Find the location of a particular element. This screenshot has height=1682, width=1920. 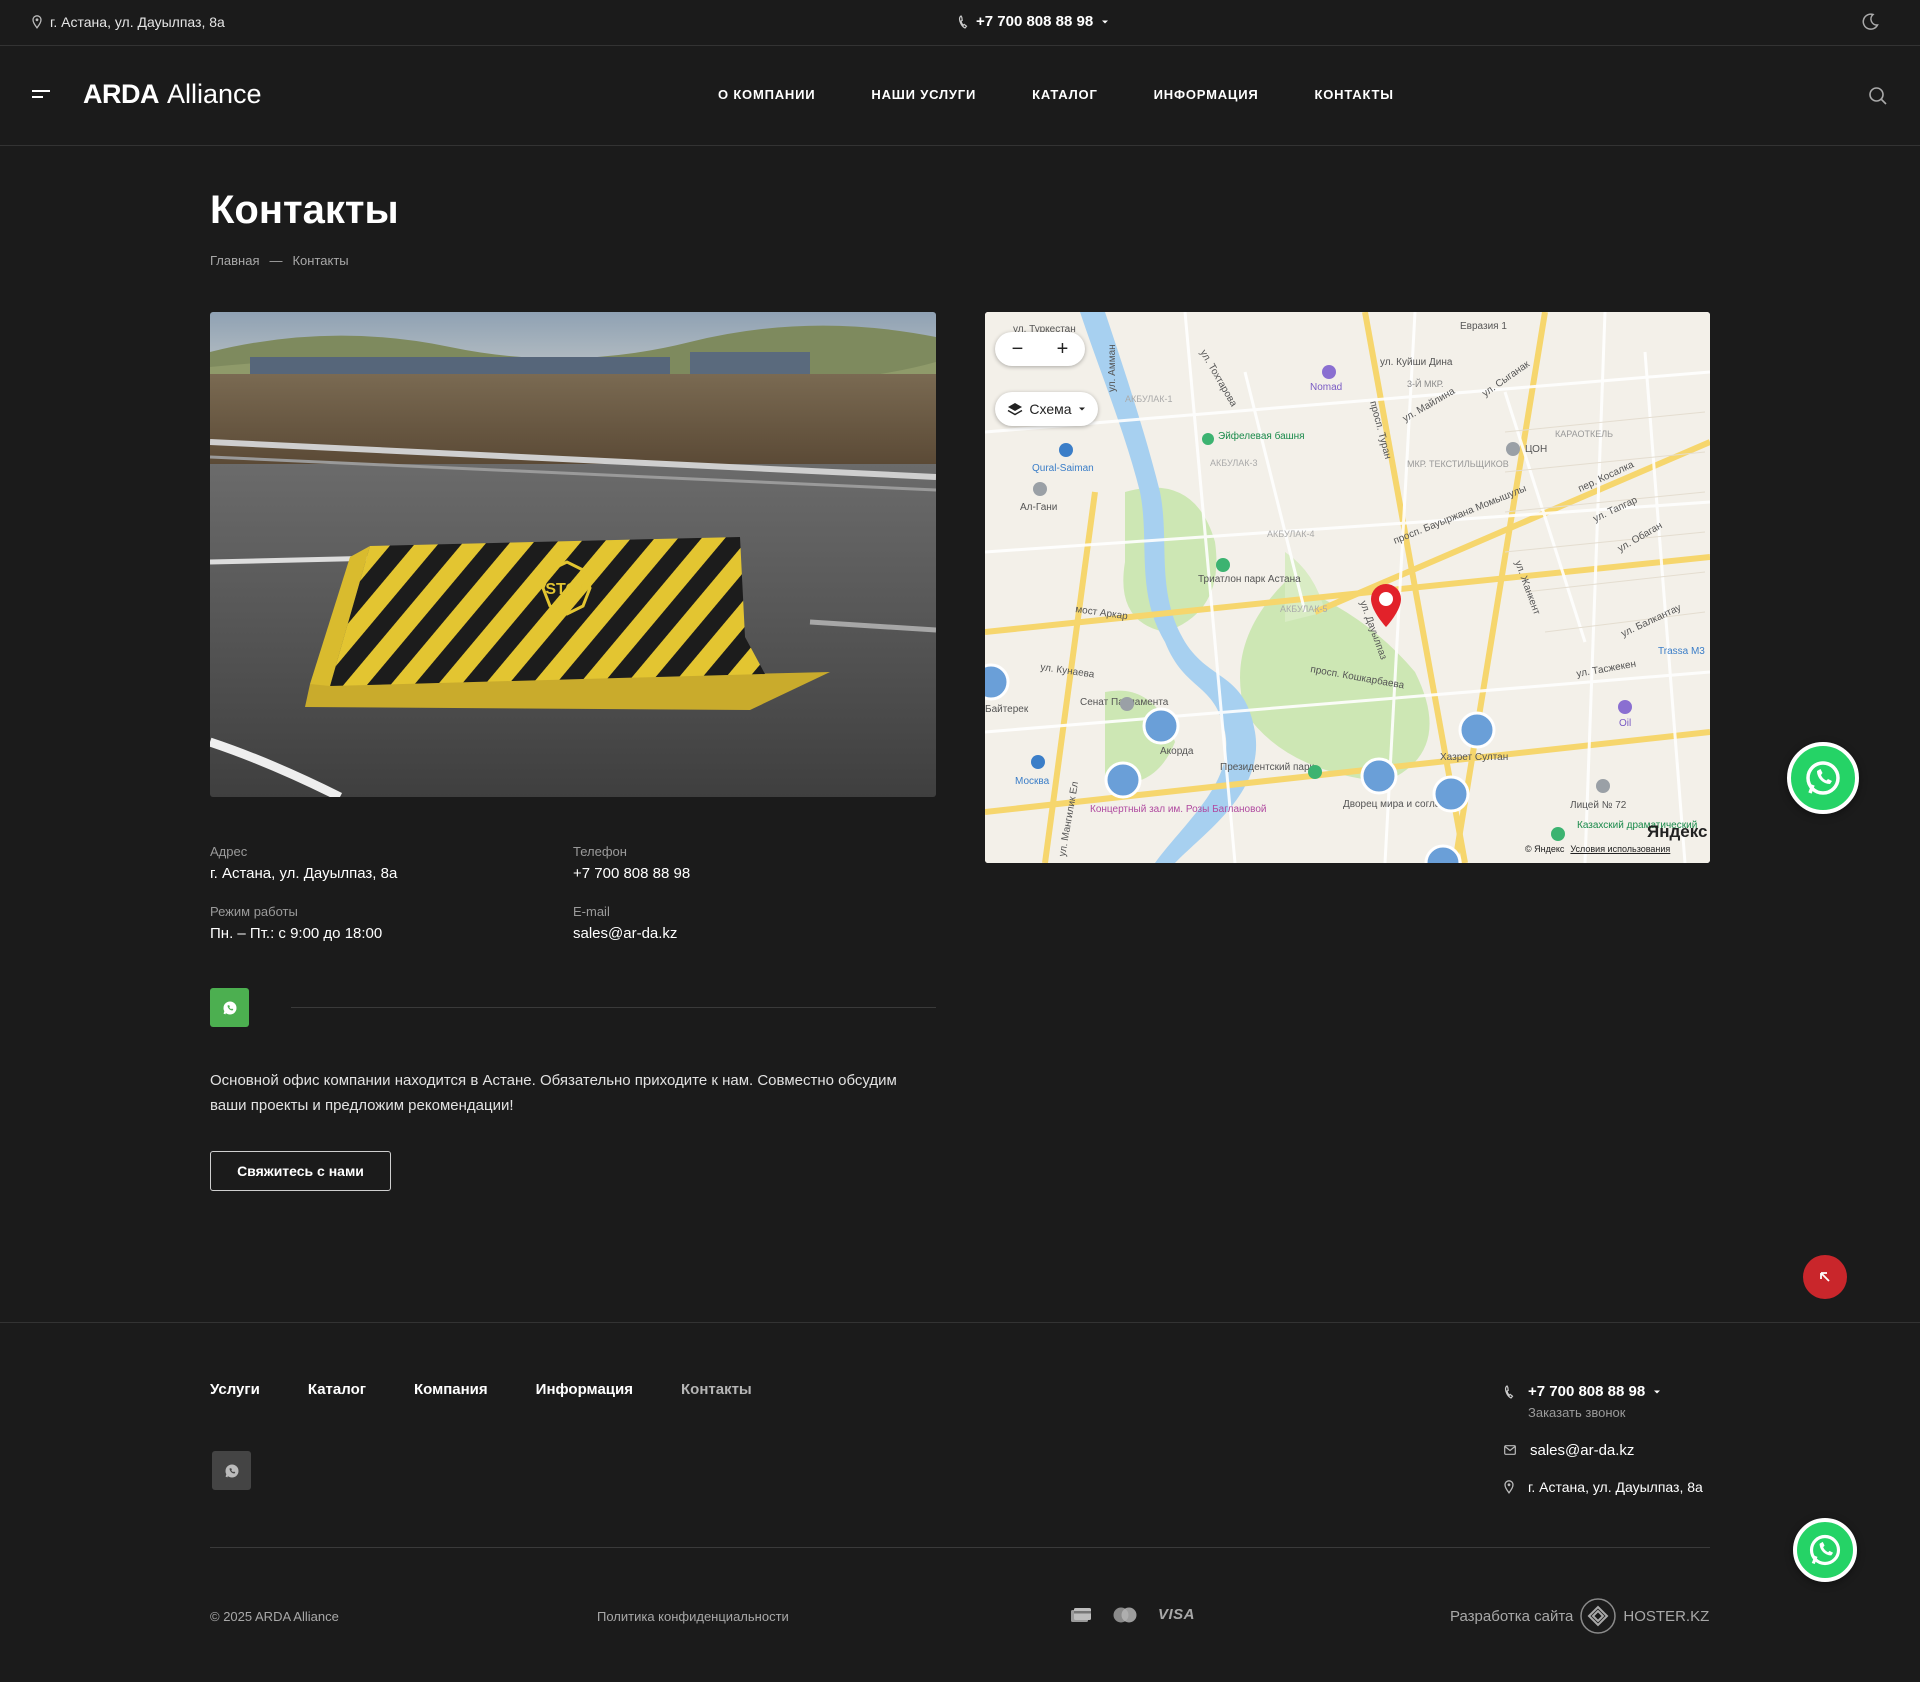

whatsapp-icon is located at coordinates (1823, 778).